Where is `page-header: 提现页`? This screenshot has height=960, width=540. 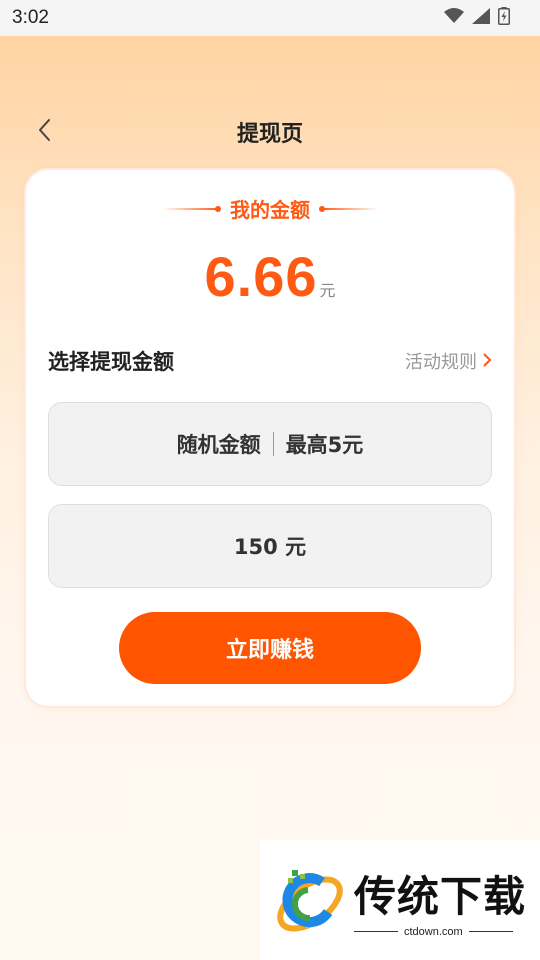 page-header: 提现页 is located at coordinates (270, 132).